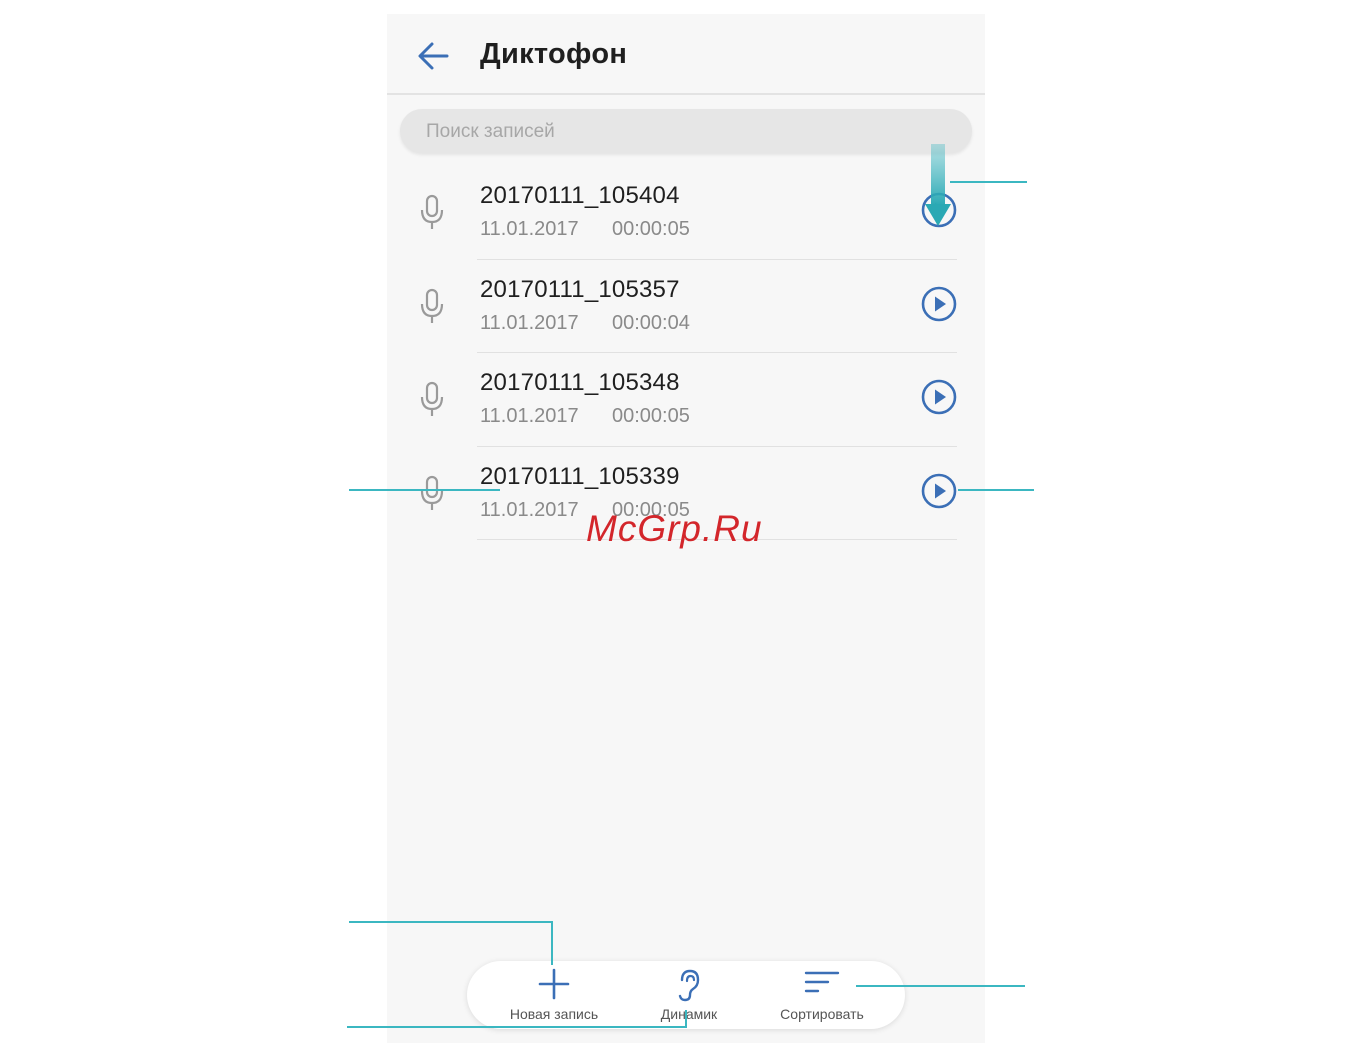 The width and height of the screenshot is (1361, 1061). I want to click on search-bar, so click(686, 132).